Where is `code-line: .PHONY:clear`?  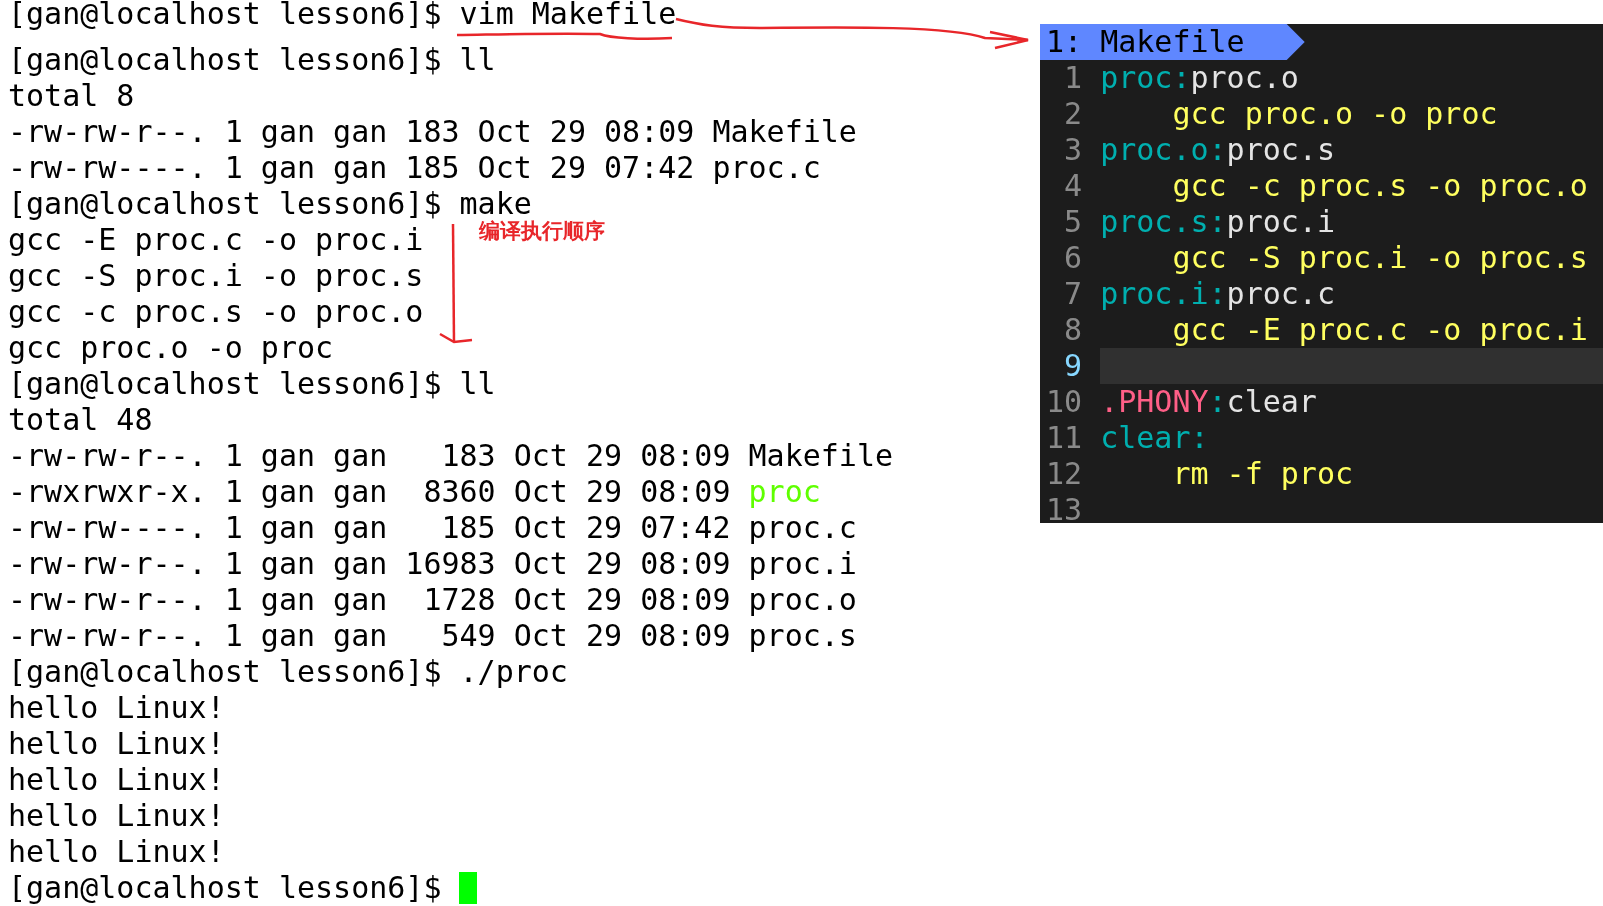
code-line: .PHONY:clear is located at coordinates (1209, 402).